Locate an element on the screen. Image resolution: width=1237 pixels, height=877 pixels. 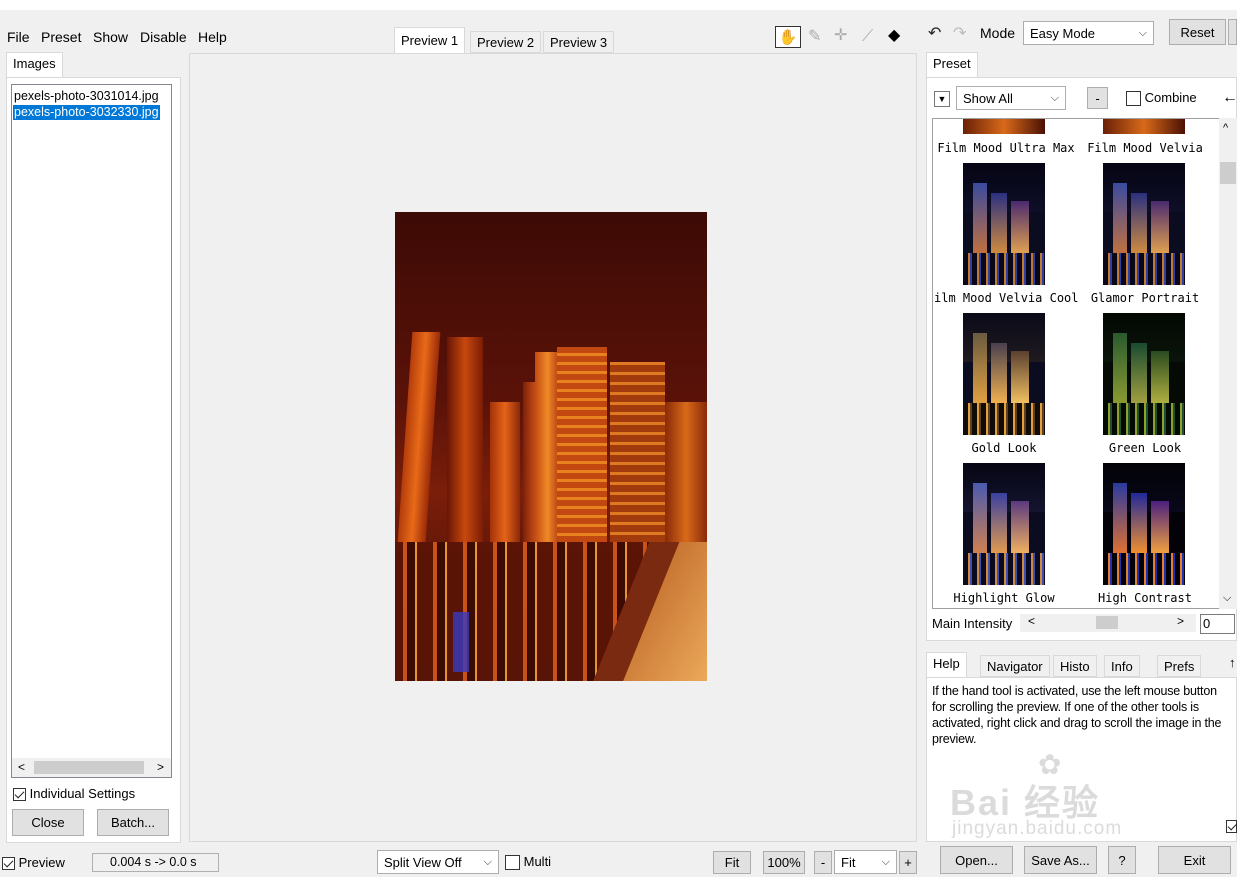
mode-select: Easy Mode ⌵ is located at coordinates (1088, 33).